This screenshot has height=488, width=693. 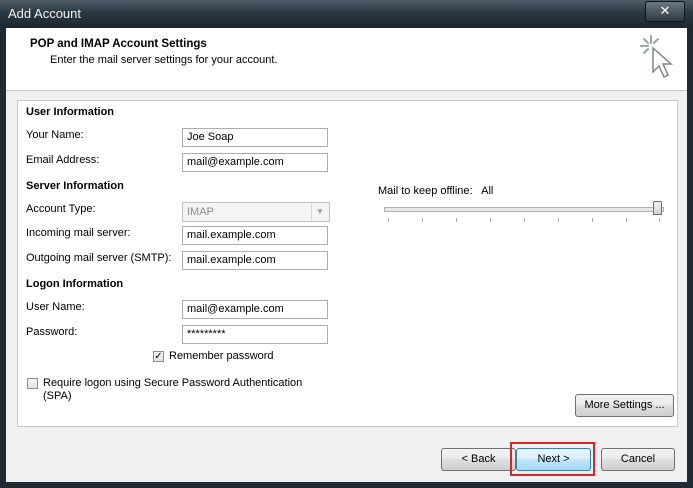 I want to click on close-icon: ✕, so click(x=665, y=10).